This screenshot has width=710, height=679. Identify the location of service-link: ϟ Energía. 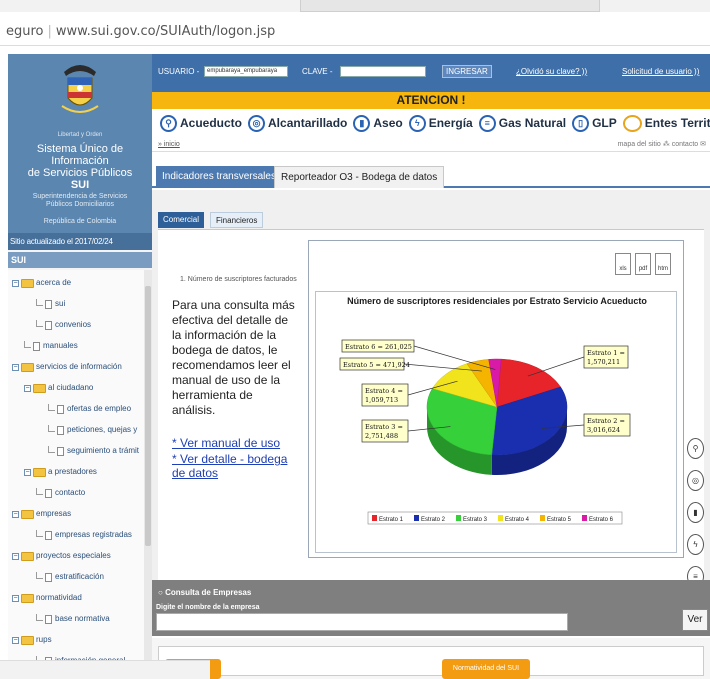
(440, 123).